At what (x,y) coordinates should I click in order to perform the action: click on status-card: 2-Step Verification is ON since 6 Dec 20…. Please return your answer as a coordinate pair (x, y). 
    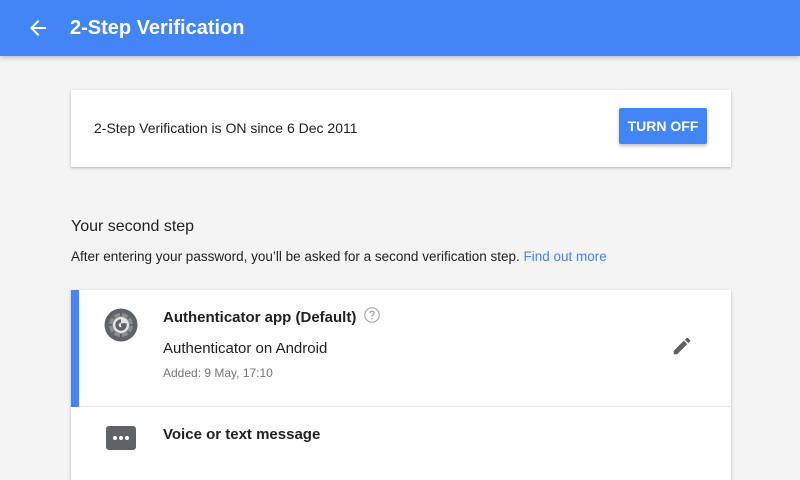
    Looking at the image, I should click on (401, 128).